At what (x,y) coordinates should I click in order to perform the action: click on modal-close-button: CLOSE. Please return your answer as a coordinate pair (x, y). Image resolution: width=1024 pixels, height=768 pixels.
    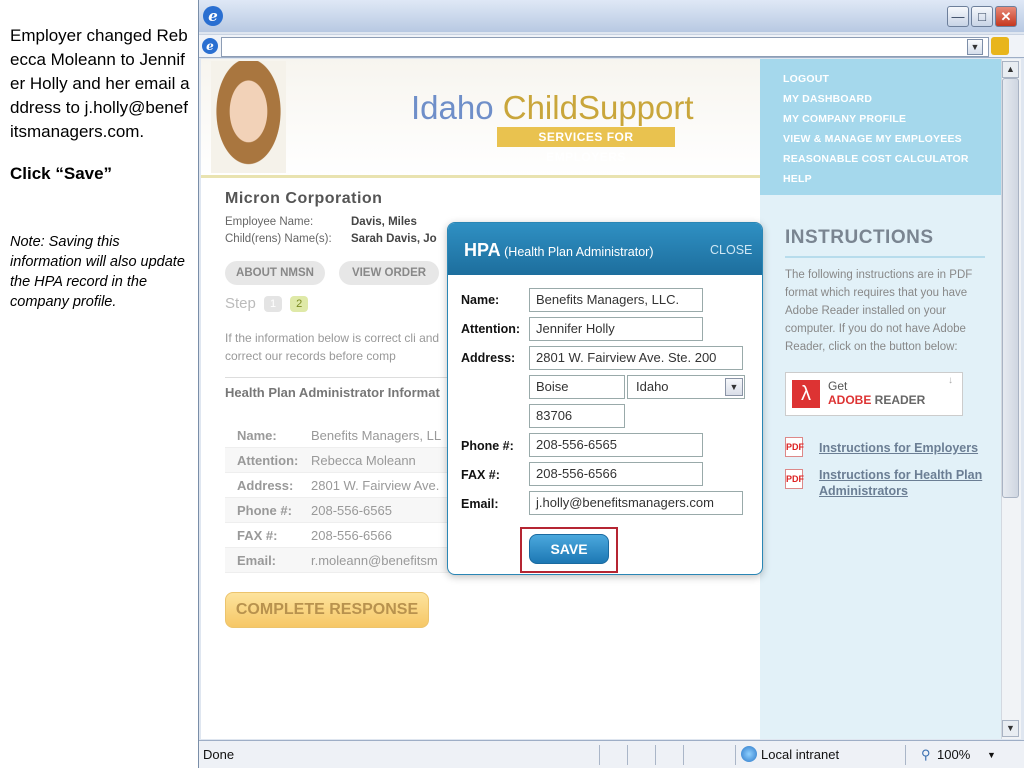
    Looking at the image, I should click on (731, 250).